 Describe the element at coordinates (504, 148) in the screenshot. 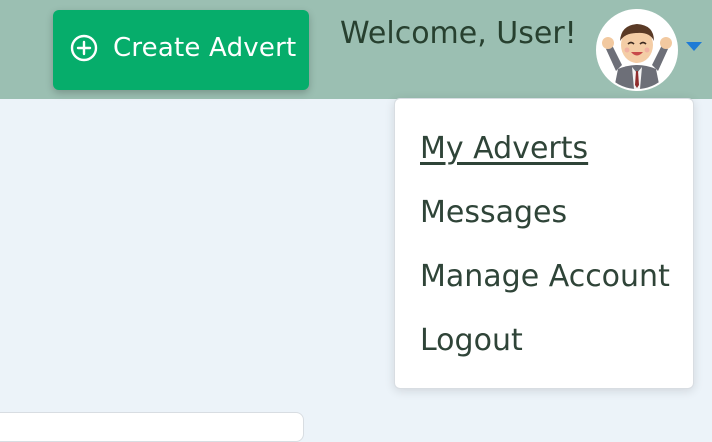

I see `menu-item-my-adverts: My Adverts` at that location.